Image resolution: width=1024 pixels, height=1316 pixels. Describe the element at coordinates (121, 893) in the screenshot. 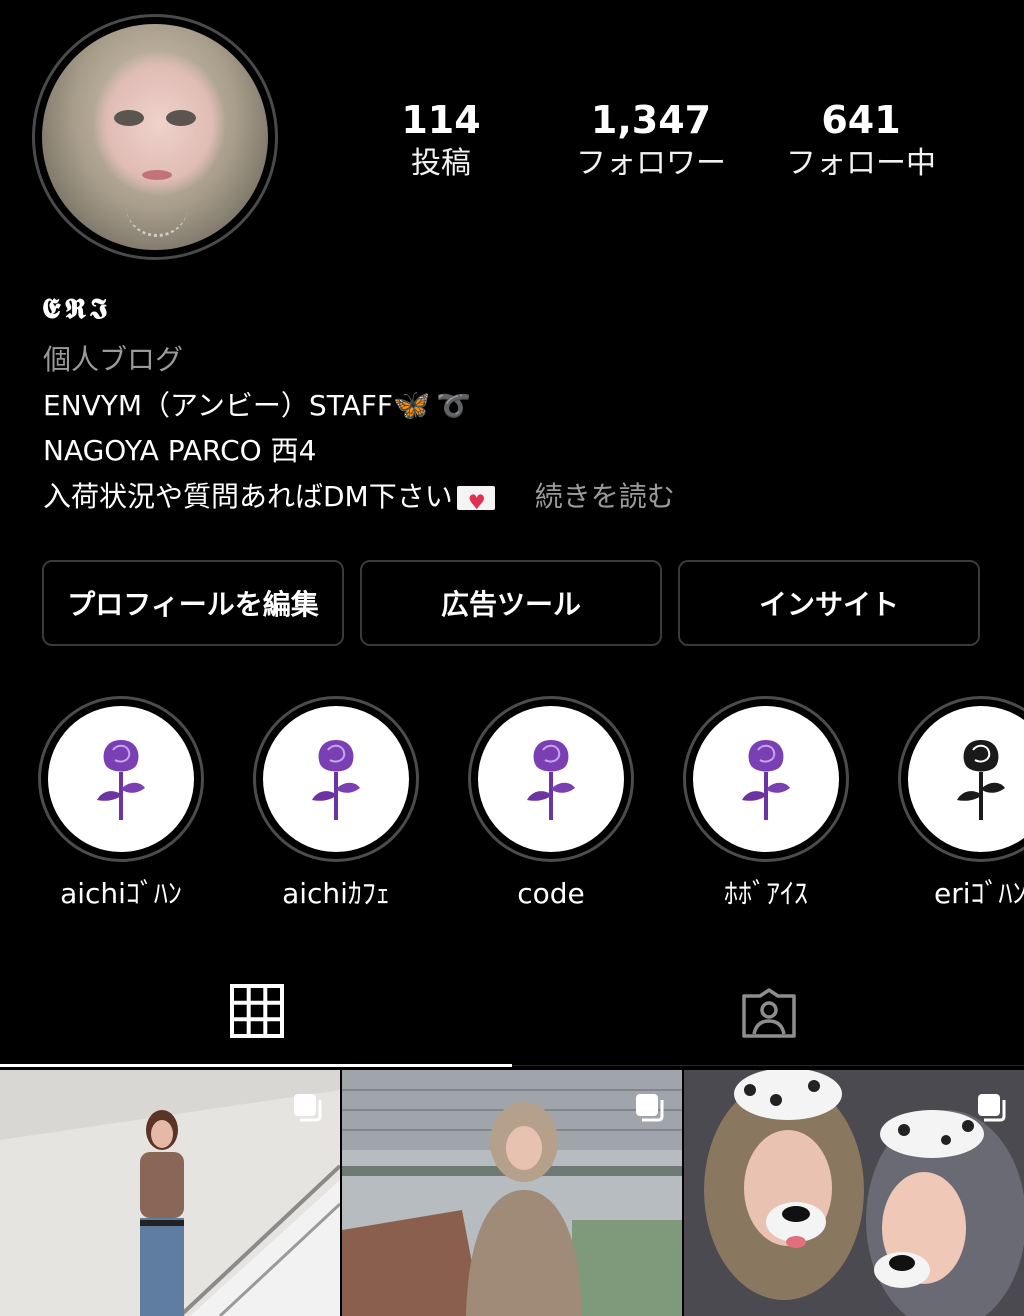

I see `highlight-label: aichiｺﾞﾊﾝ` at that location.